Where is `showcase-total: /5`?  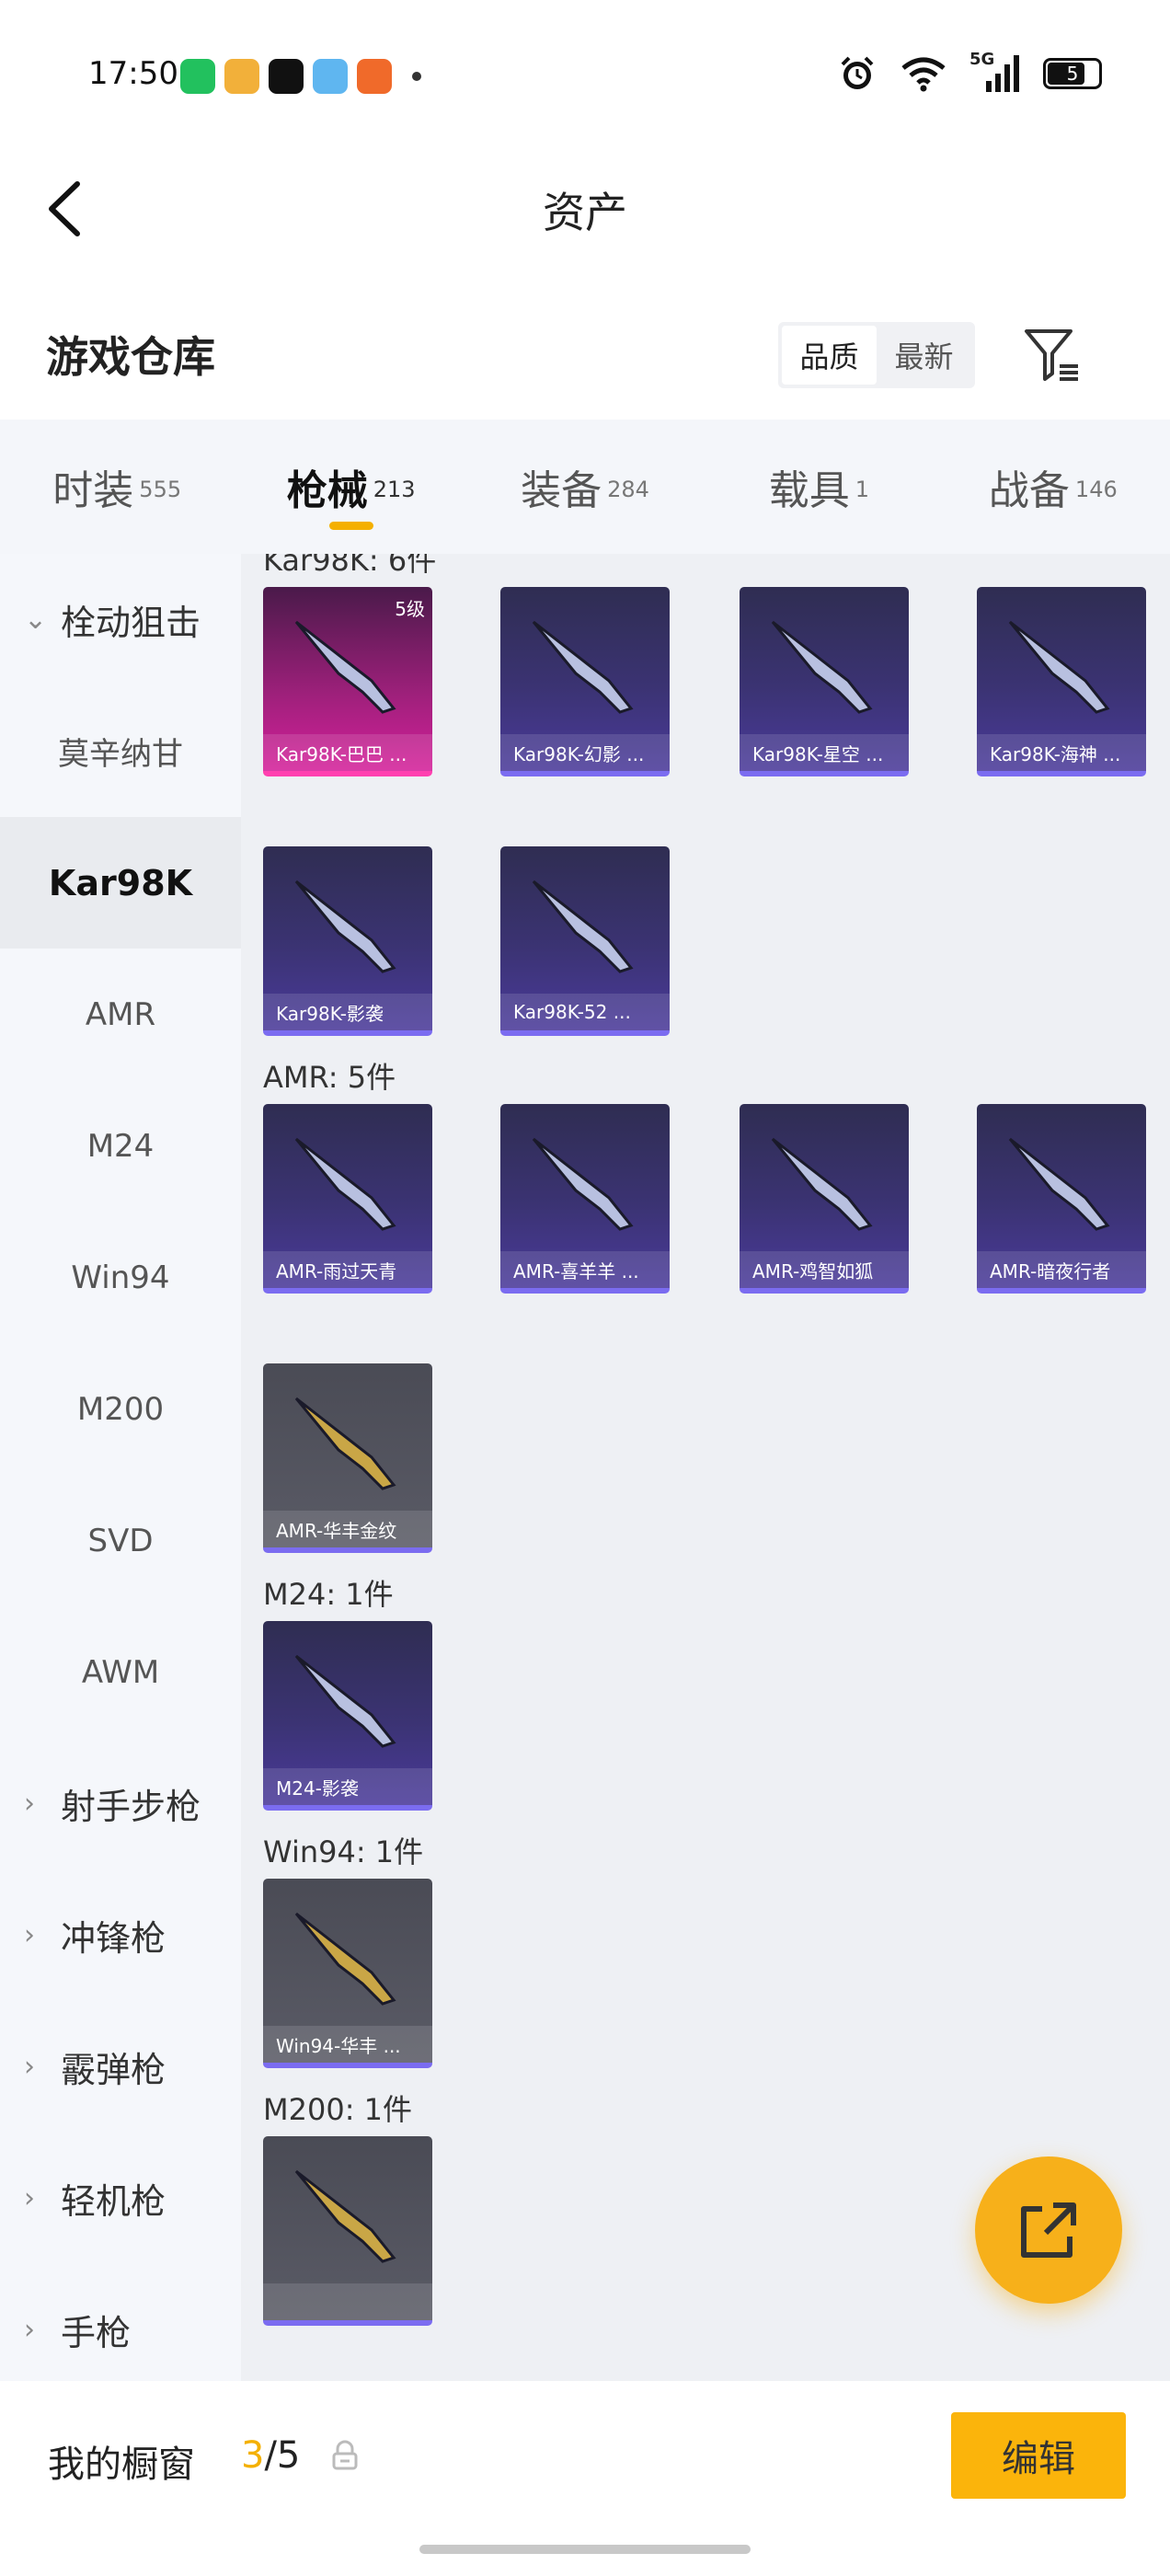
showcase-total: /5 is located at coordinates (282, 2455).